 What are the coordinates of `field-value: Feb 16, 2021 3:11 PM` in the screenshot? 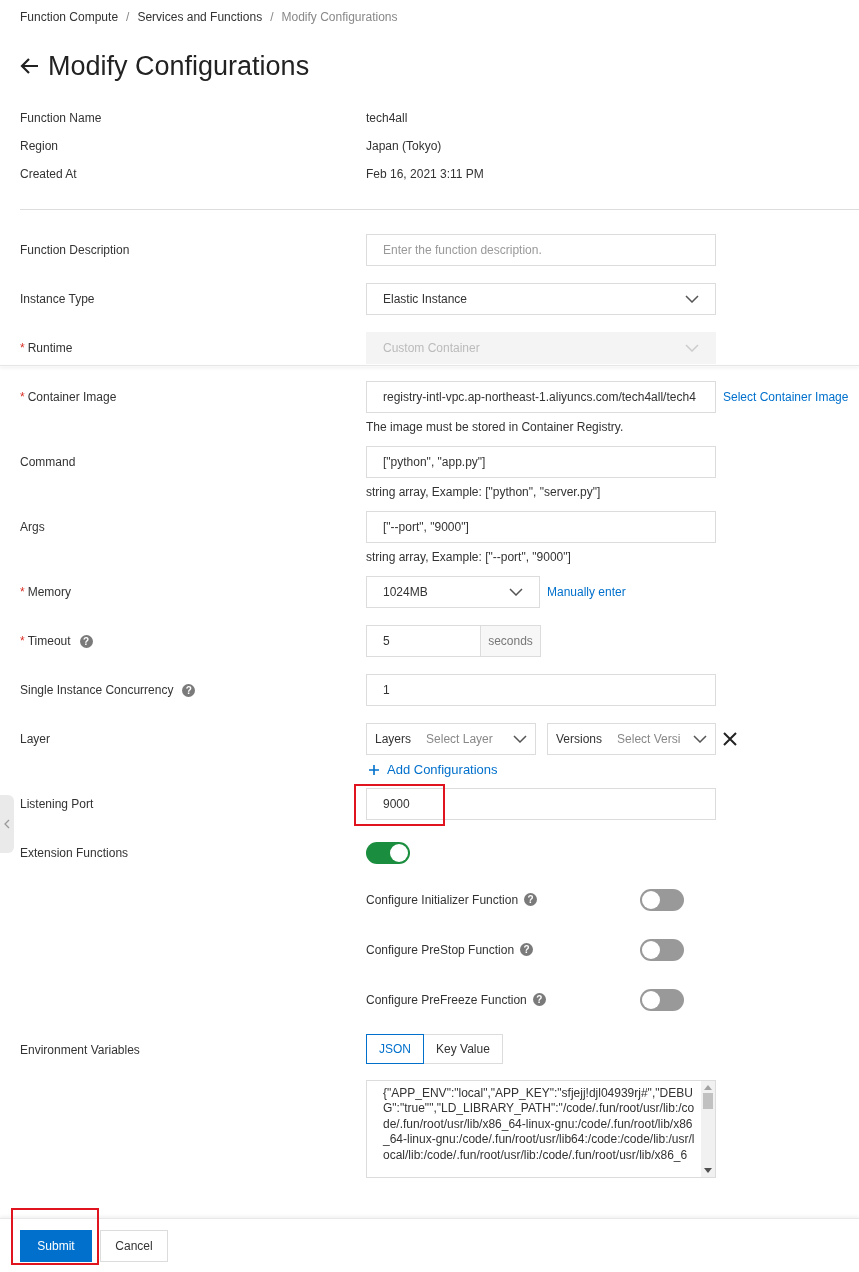 It's located at (425, 174).